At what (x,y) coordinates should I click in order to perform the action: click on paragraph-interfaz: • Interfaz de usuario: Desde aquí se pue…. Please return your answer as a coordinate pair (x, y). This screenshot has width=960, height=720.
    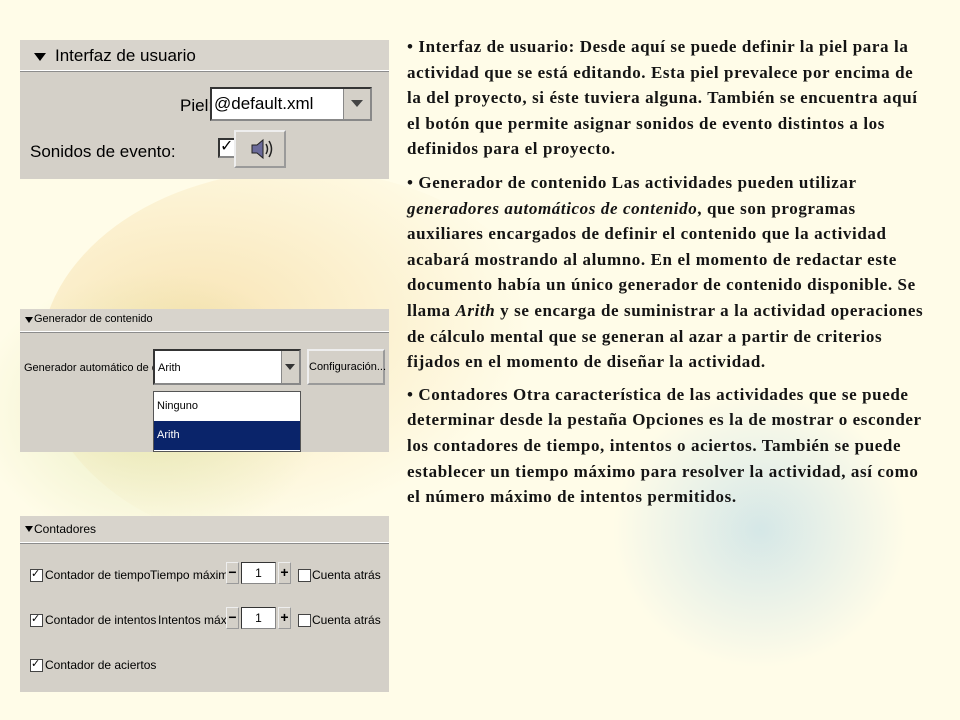
    Looking at the image, I should click on (662, 98).